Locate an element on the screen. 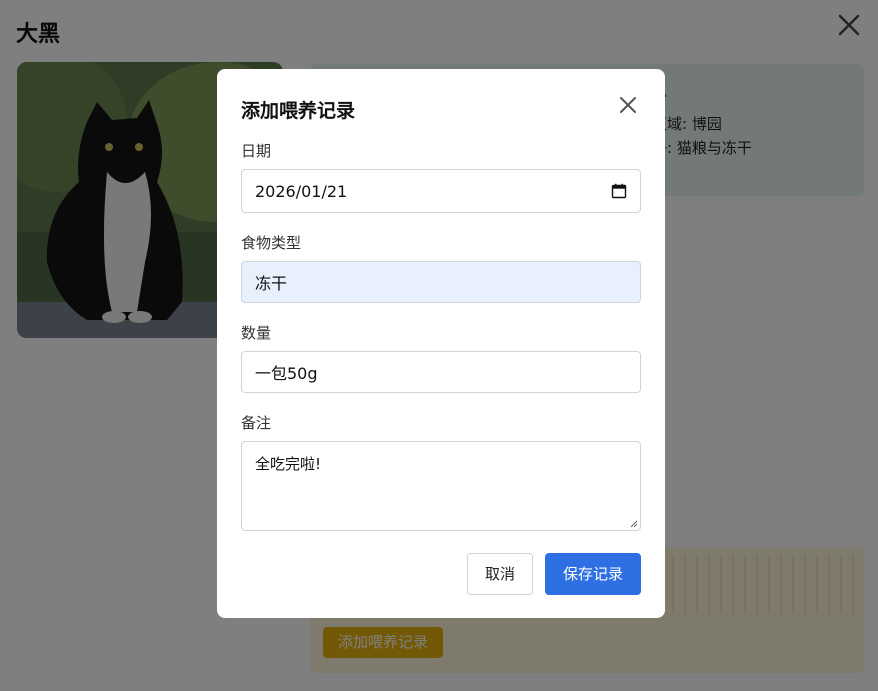  amount-label: 数量 is located at coordinates (256, 333).